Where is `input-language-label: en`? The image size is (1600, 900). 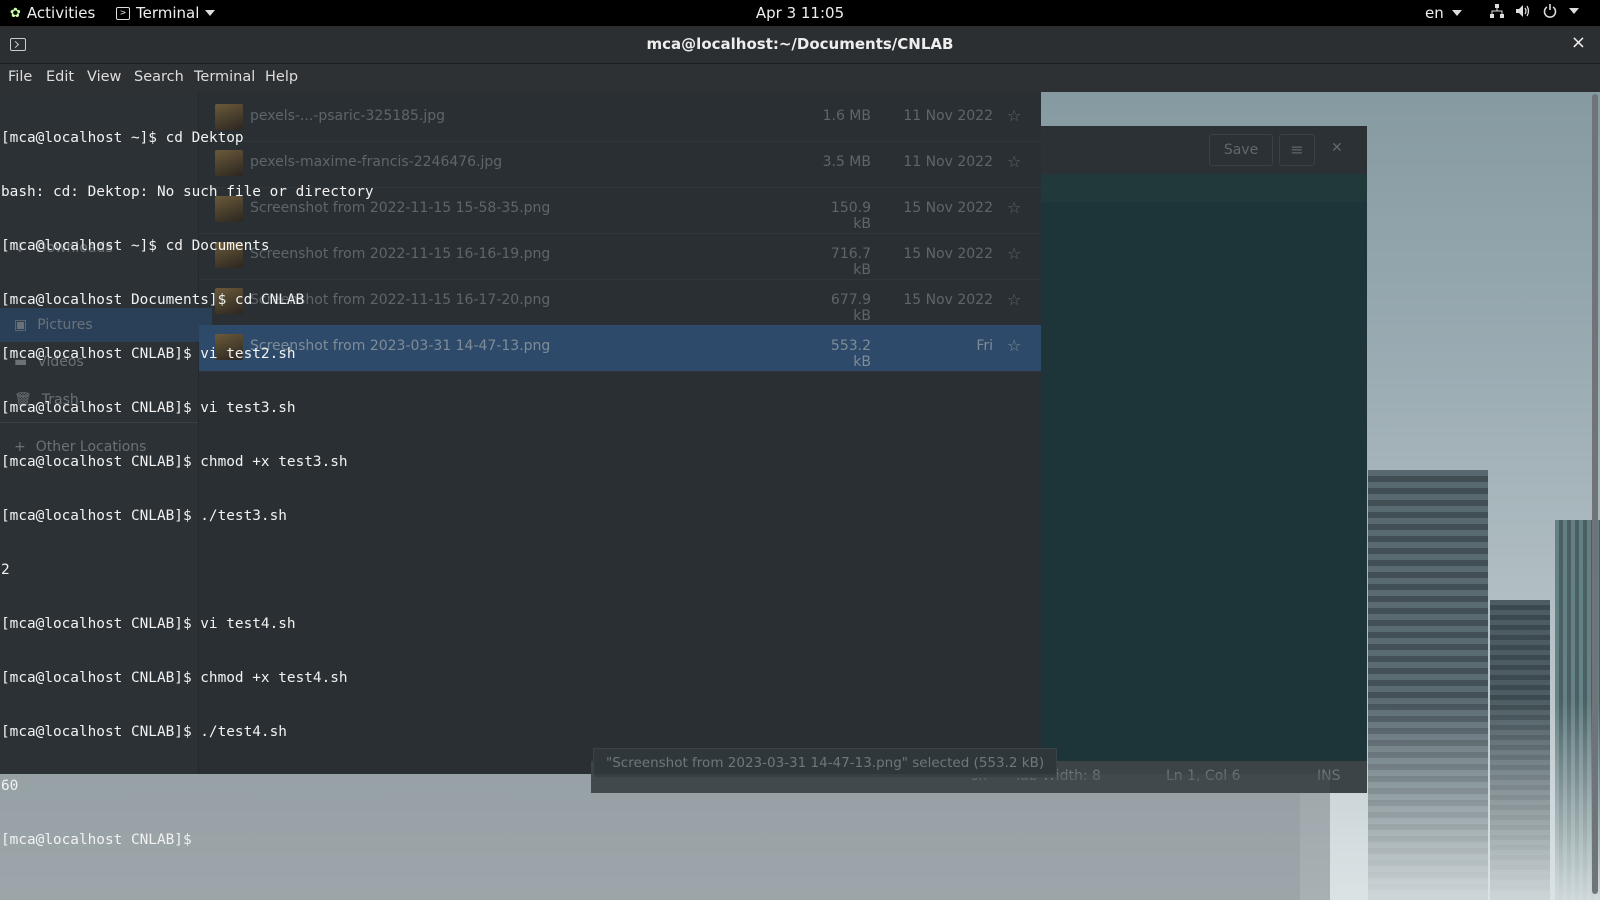 input-language-label: en is located at coordinates (1434, 13).